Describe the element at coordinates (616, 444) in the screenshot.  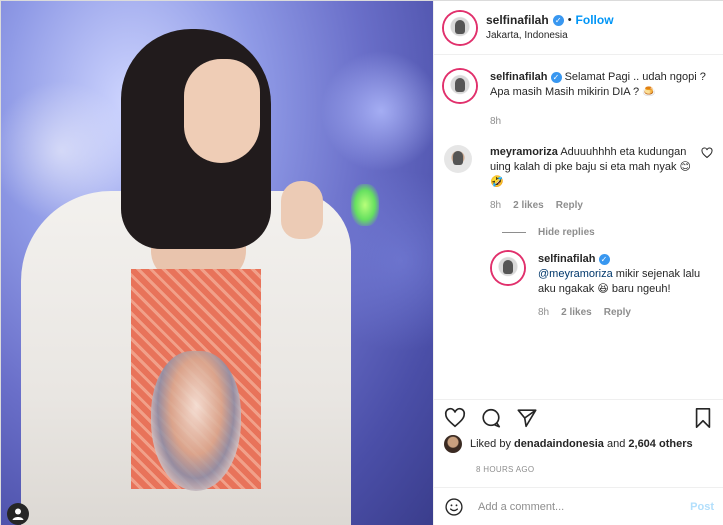
I see `liked-by-middle: and` at that location.